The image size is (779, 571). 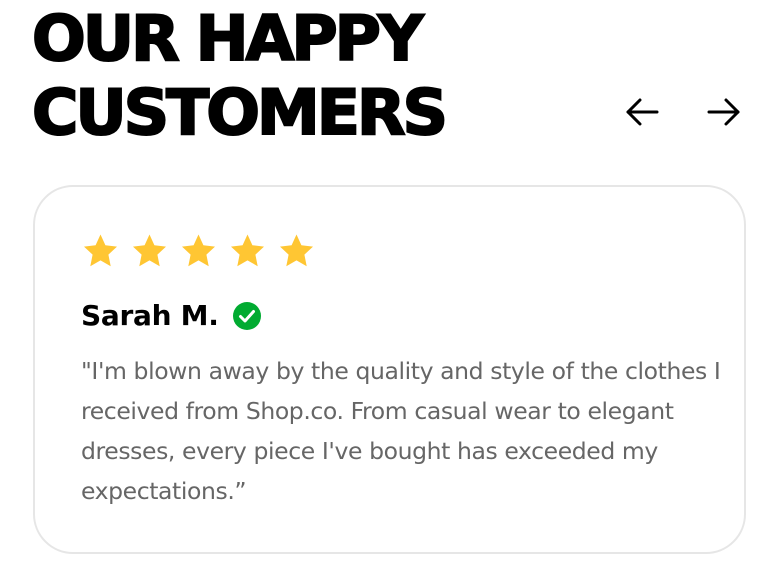 I want to click on star-rating, so click(x=198, y=251).